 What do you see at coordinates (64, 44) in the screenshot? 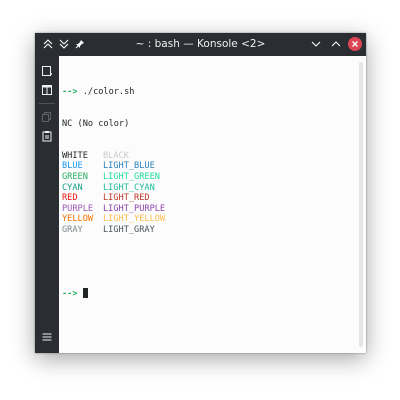
I see `keep-below-icon` at bounding box center [64, 44].